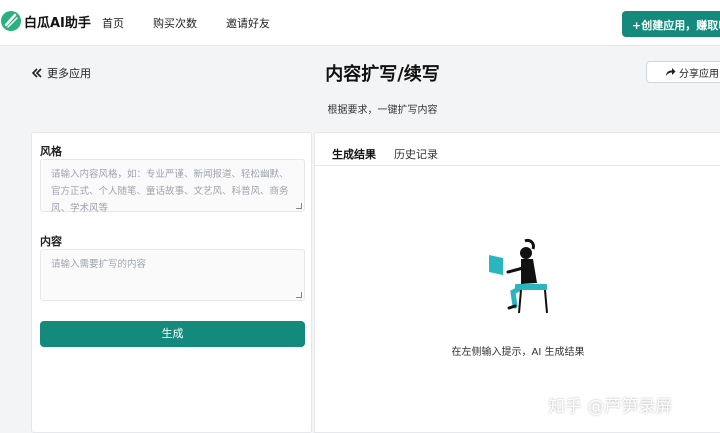  What do you see at coordinates (57, 23) in the screenshot?
I see `brand-name: 白瓜AI助手` at bounding box center [57, 23].